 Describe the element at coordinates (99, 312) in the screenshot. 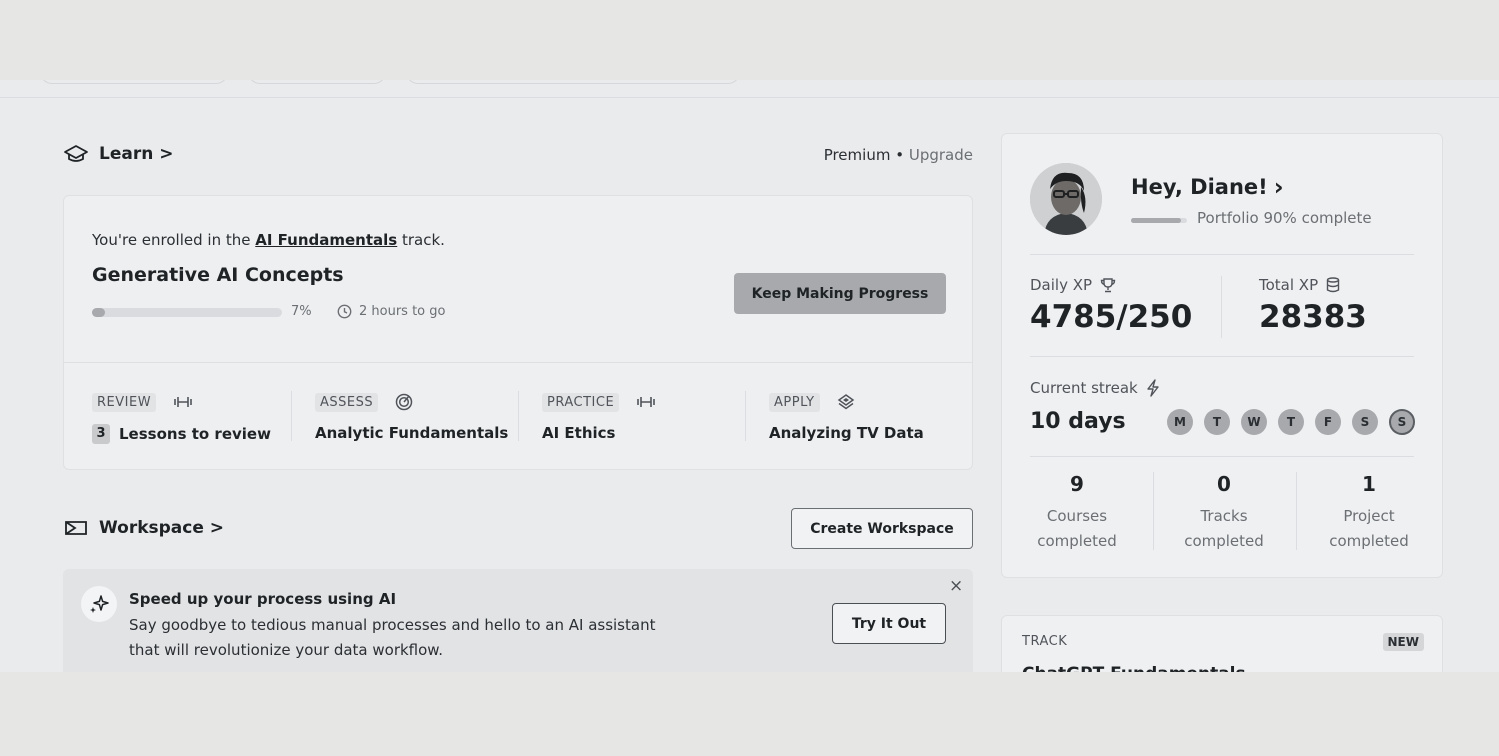

I see `course-progress-fill` at that location.